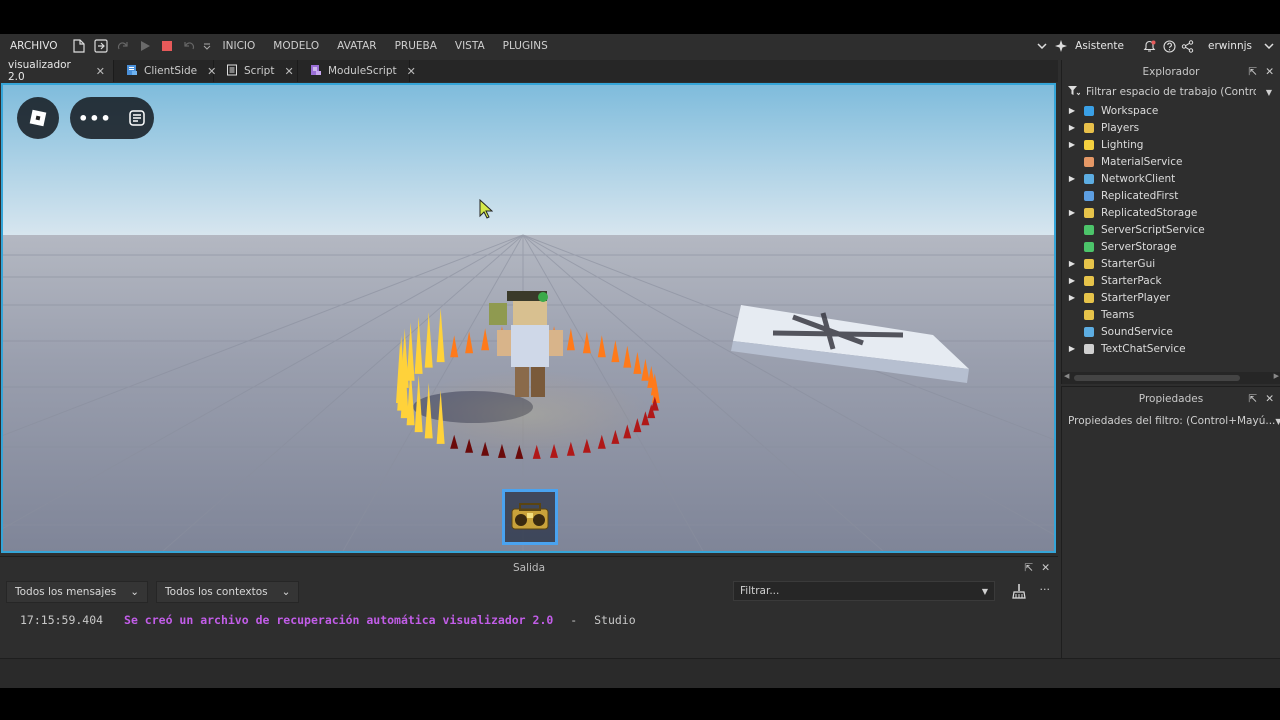 The width and height of the screenshot is (1280, 720). I want to click on help-icon, so click(1169, 46).